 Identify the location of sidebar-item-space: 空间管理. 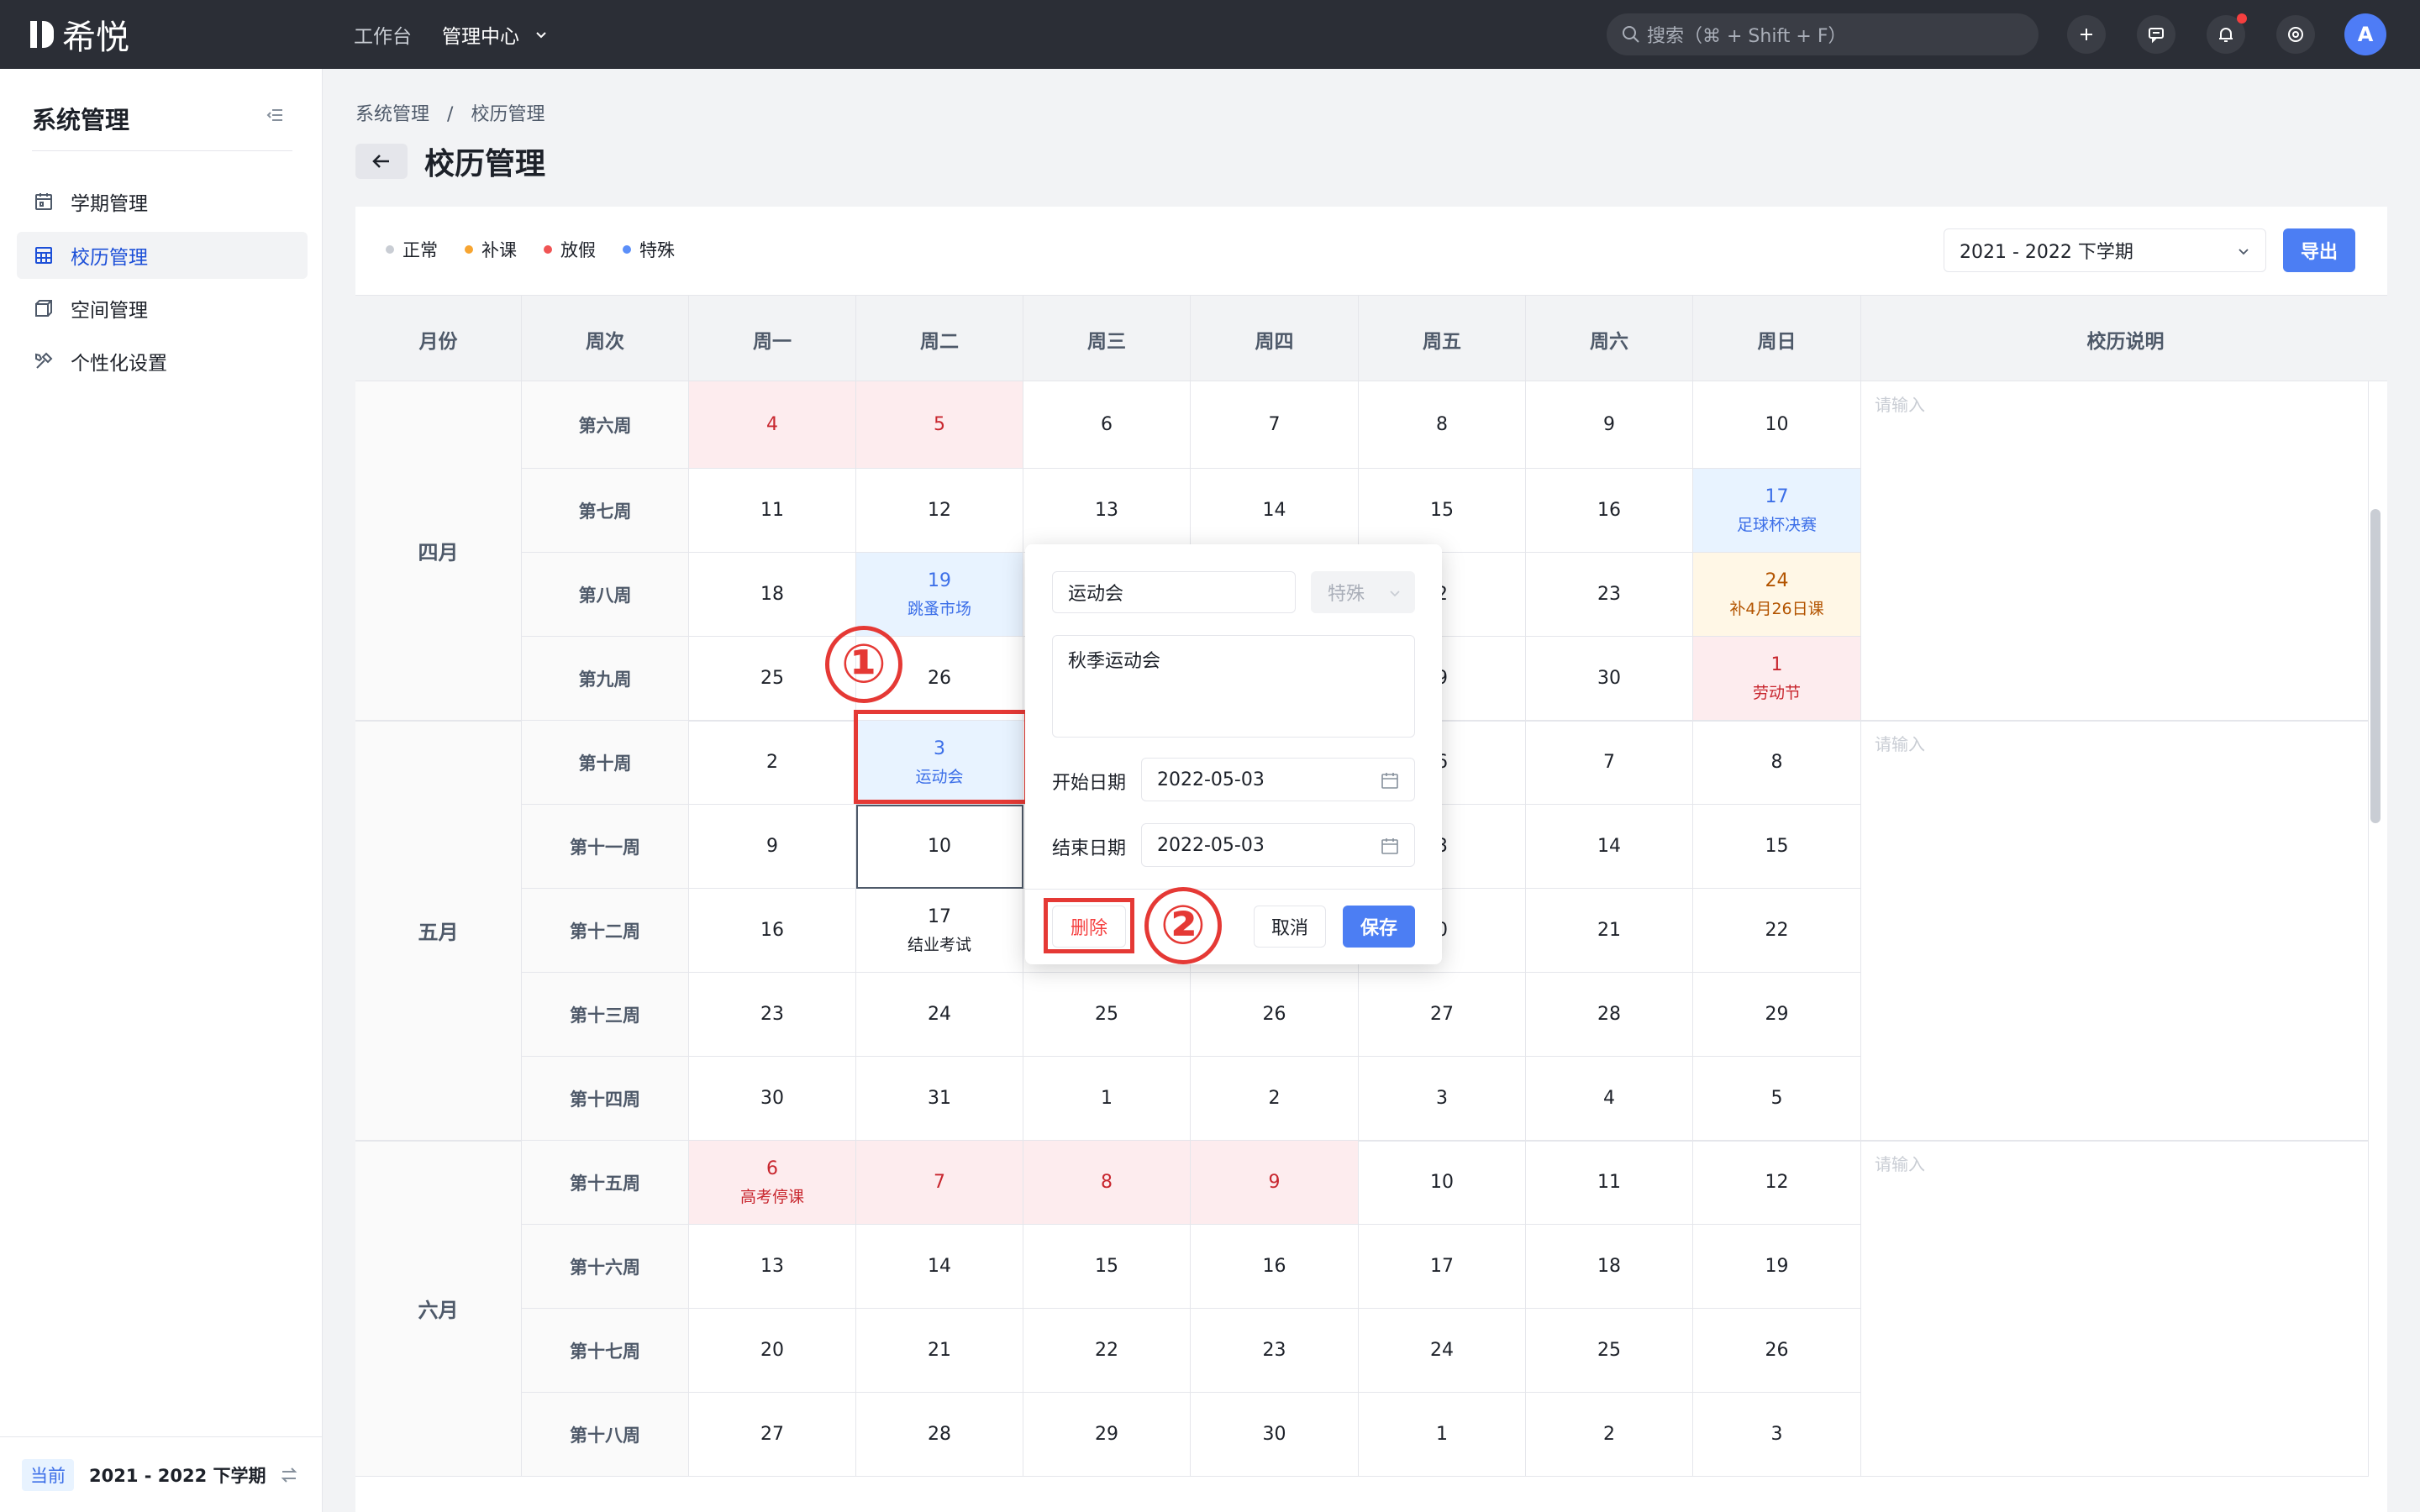
(162, 308).